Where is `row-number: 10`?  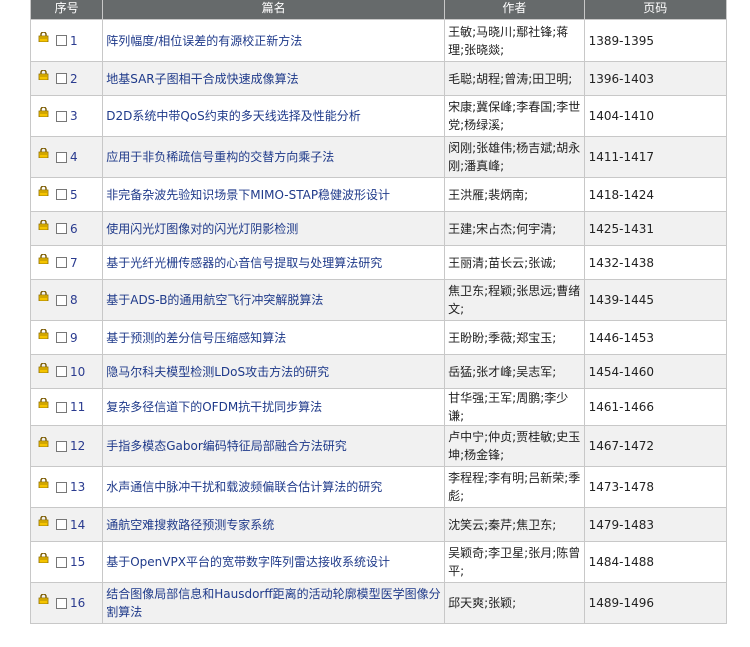
row-number: 10 is located at coordinates (78, 371).